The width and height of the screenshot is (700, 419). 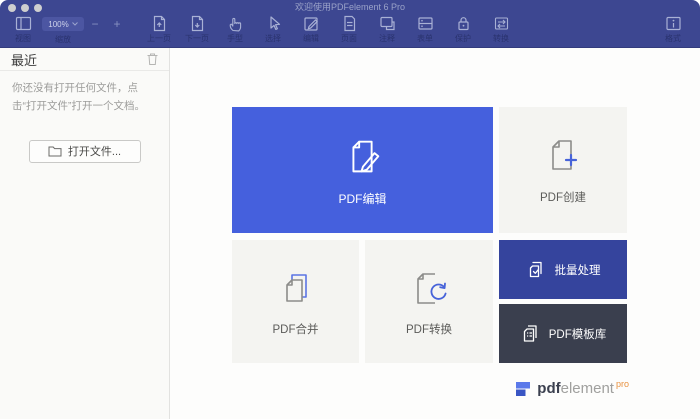 What do you see at coordinates (565, 155) in the screenshot?
I see `pdf-create-icon` at bounding box center [565, 155].